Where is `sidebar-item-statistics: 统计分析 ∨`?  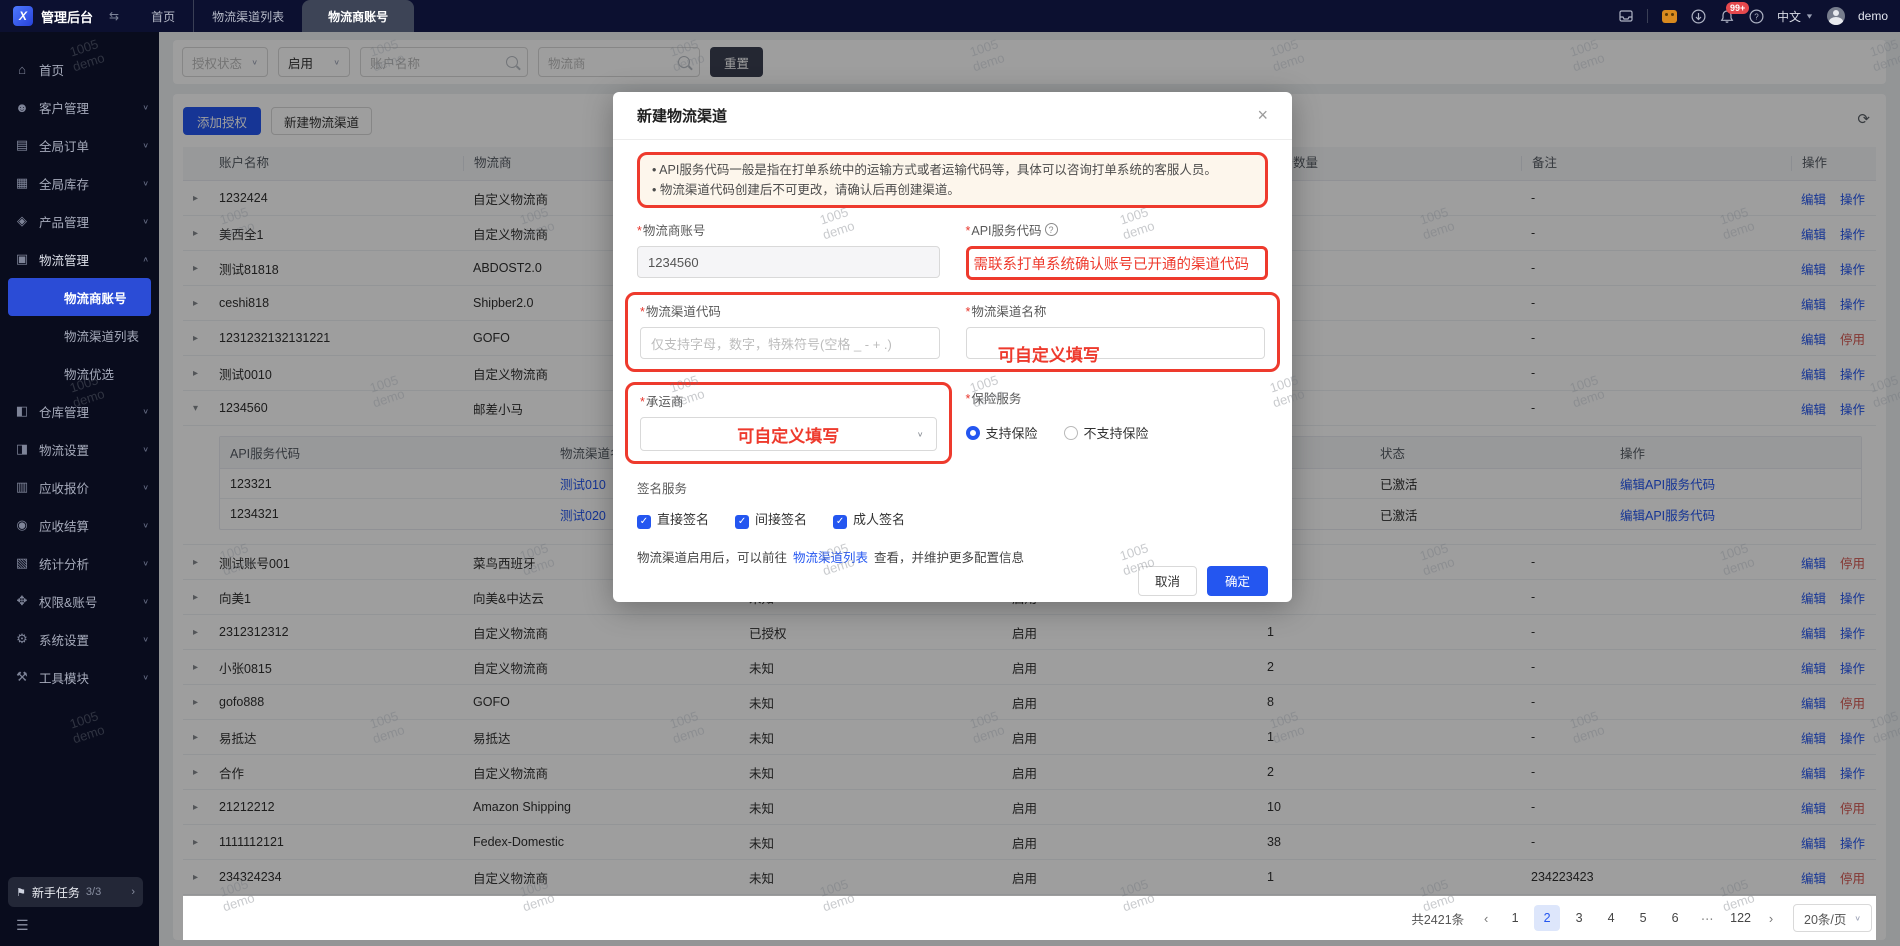 sidebar-item-statistics: 统计分析 ∨ is located at coordinates (79, 563).